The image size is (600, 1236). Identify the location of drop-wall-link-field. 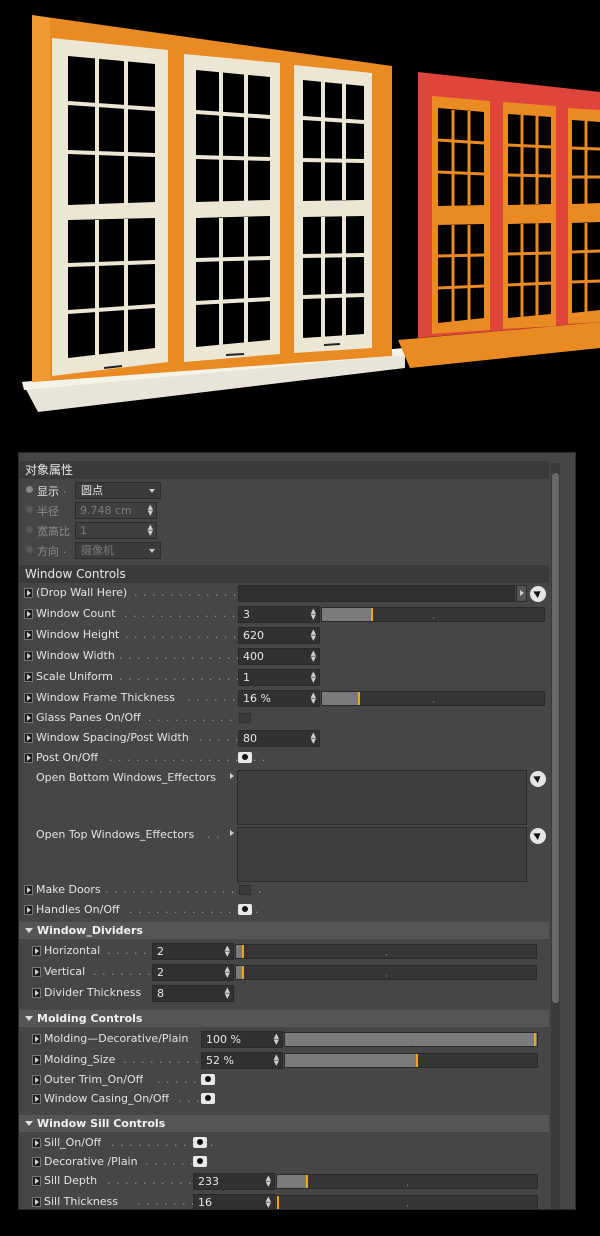
(376, 593).